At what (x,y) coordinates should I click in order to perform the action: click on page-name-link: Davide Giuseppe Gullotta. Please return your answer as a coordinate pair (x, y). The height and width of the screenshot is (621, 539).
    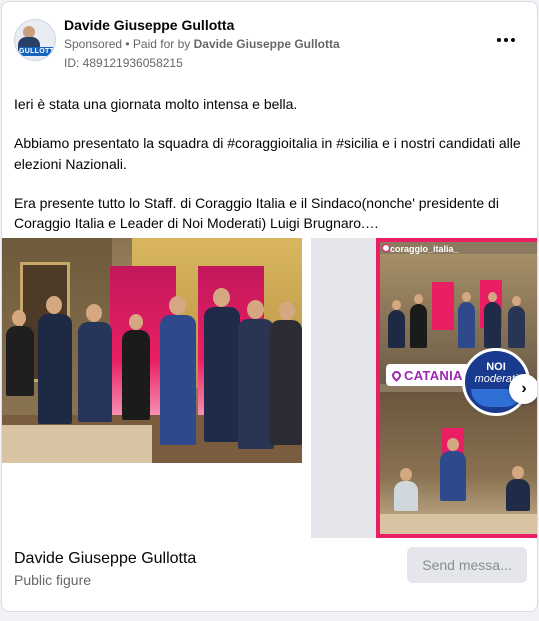
    Looking at the image, I should click on (149, 25).